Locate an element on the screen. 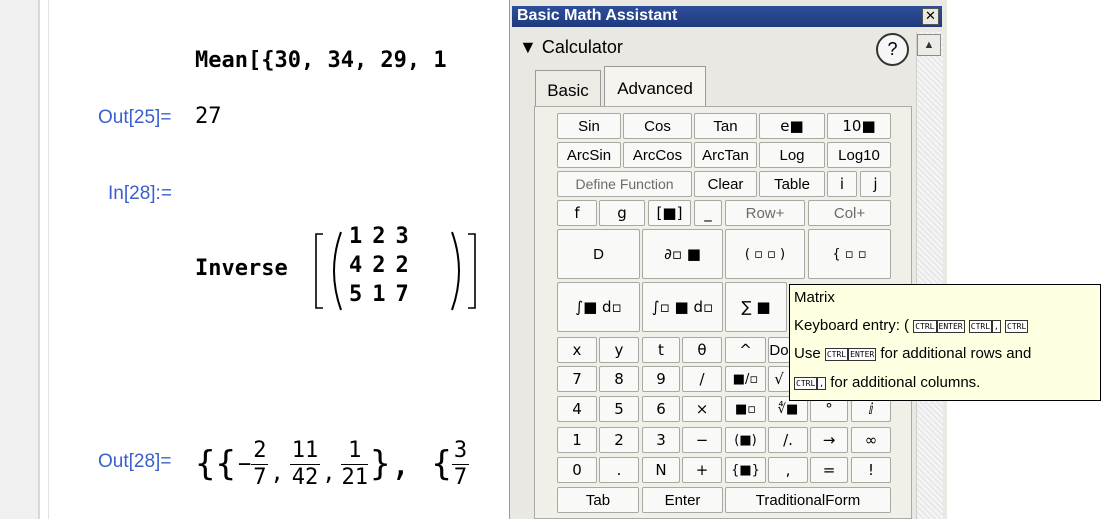 The image size is (1101, 519). caret-button: ^ is located at coordinates (745, 350).